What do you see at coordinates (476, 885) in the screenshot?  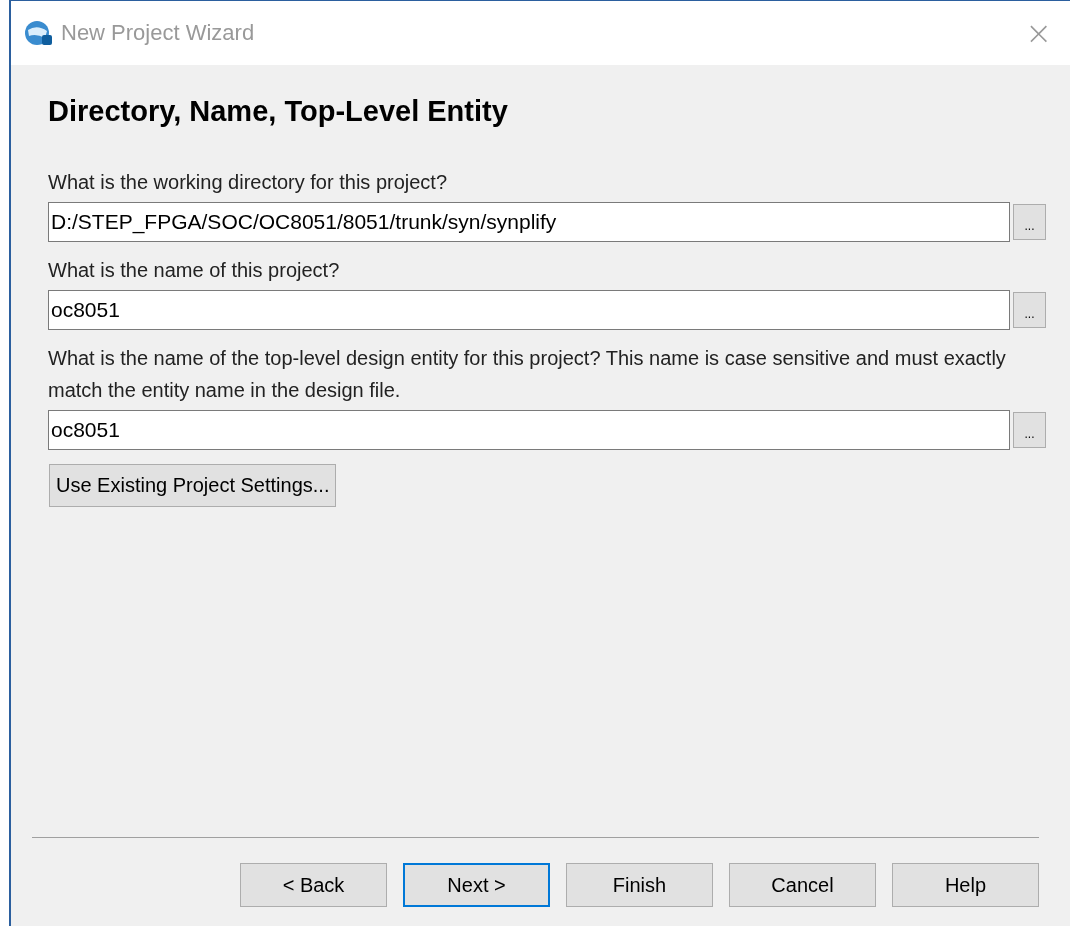 I see `wizard-button: Next >` at bounding box center [476, 885].